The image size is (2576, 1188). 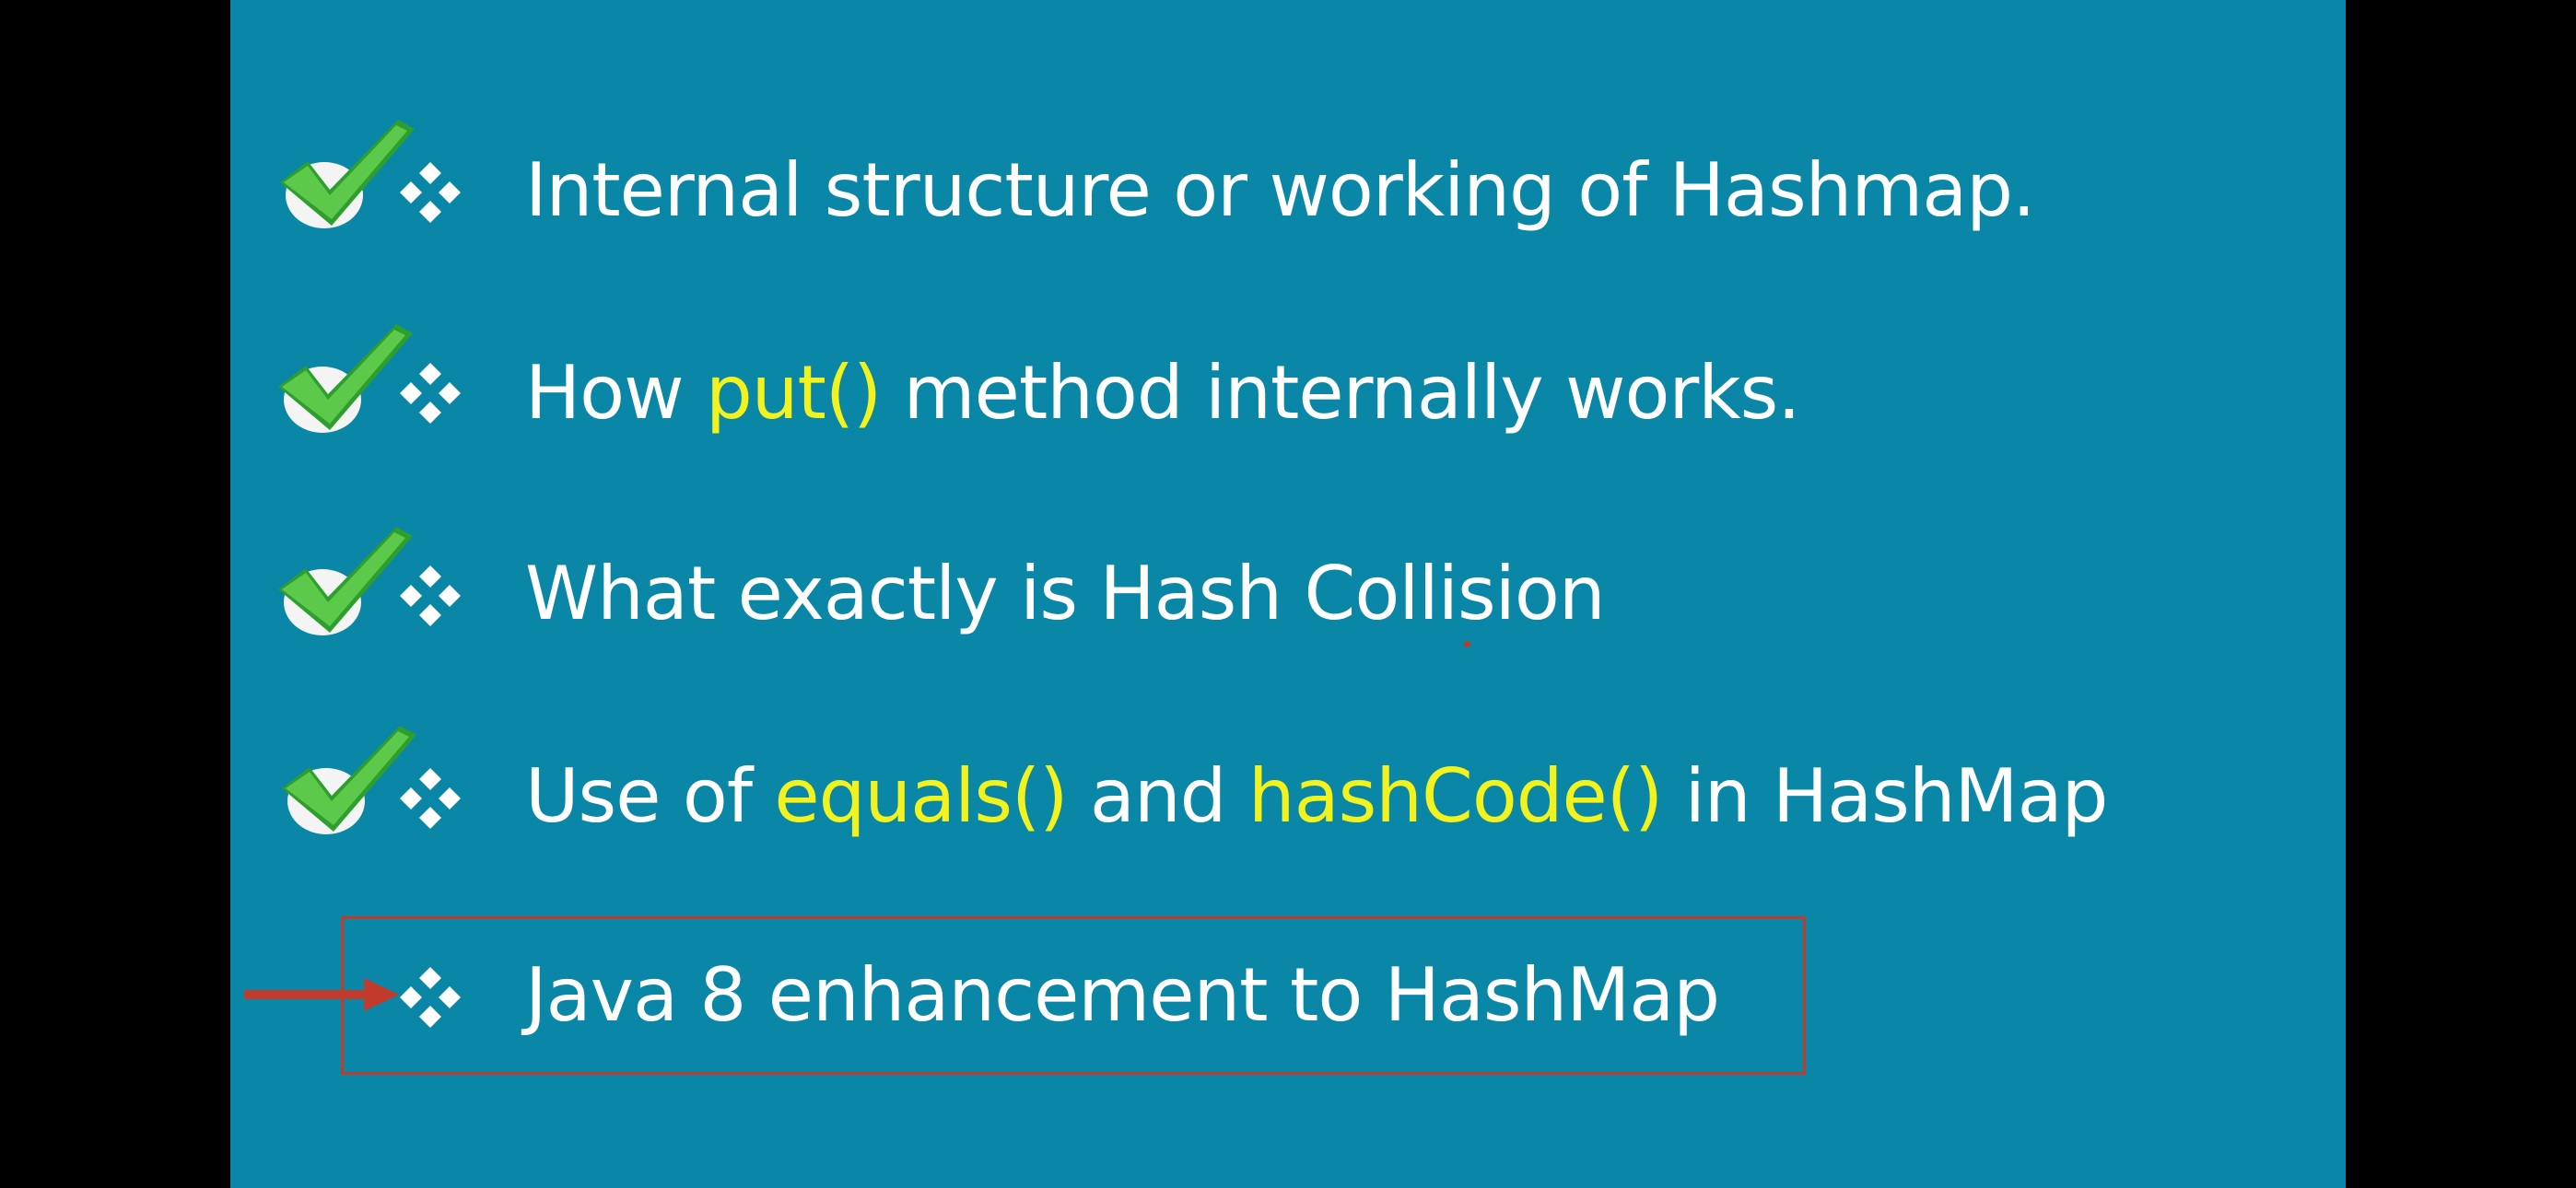 I want to click on list-item: How put() method internally works., so click(x=1288, y=393).